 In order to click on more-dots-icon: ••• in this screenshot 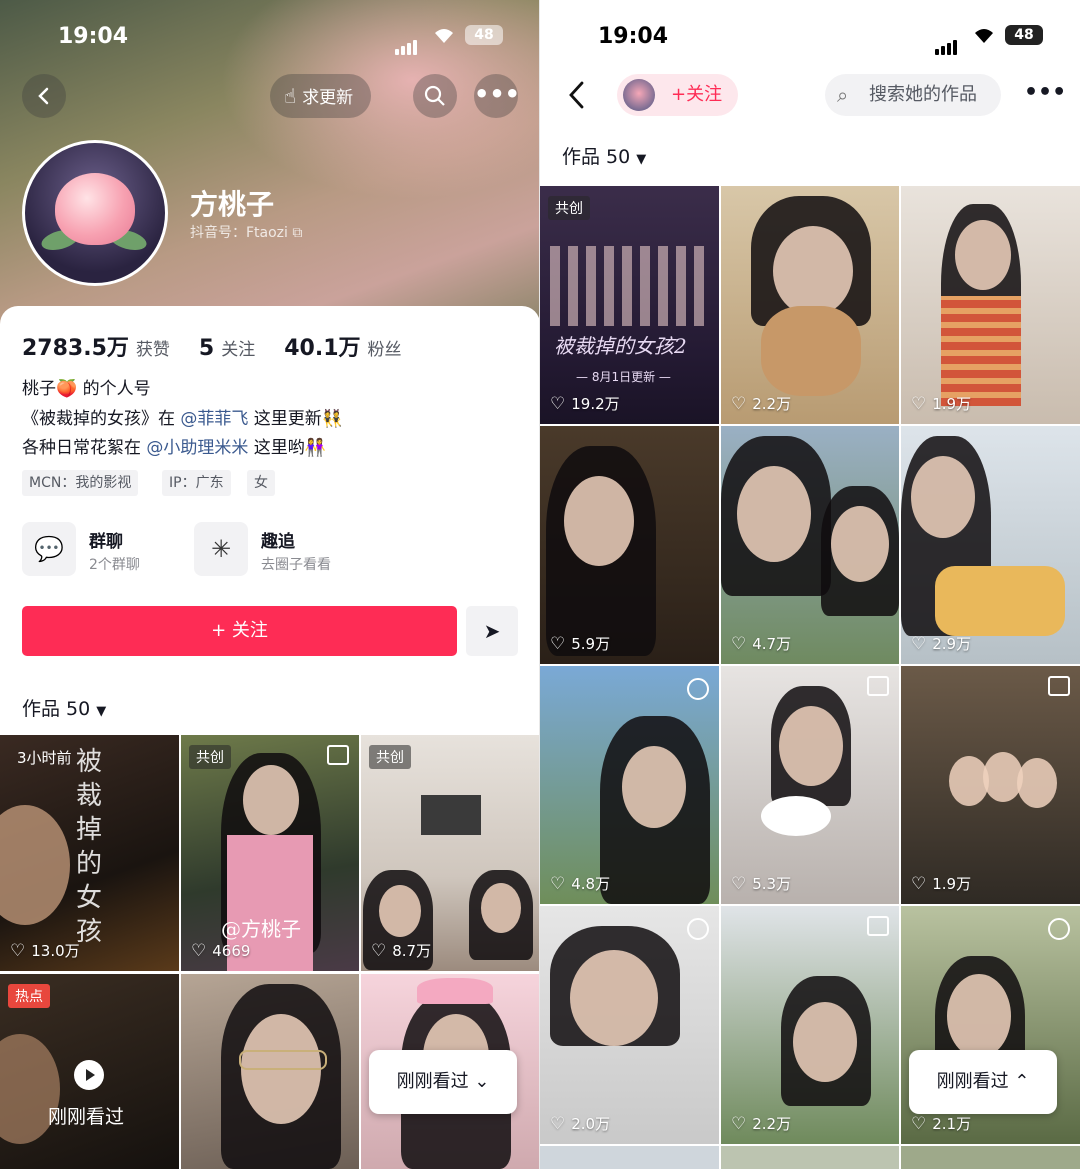, I will do `click(1045, 92)`.